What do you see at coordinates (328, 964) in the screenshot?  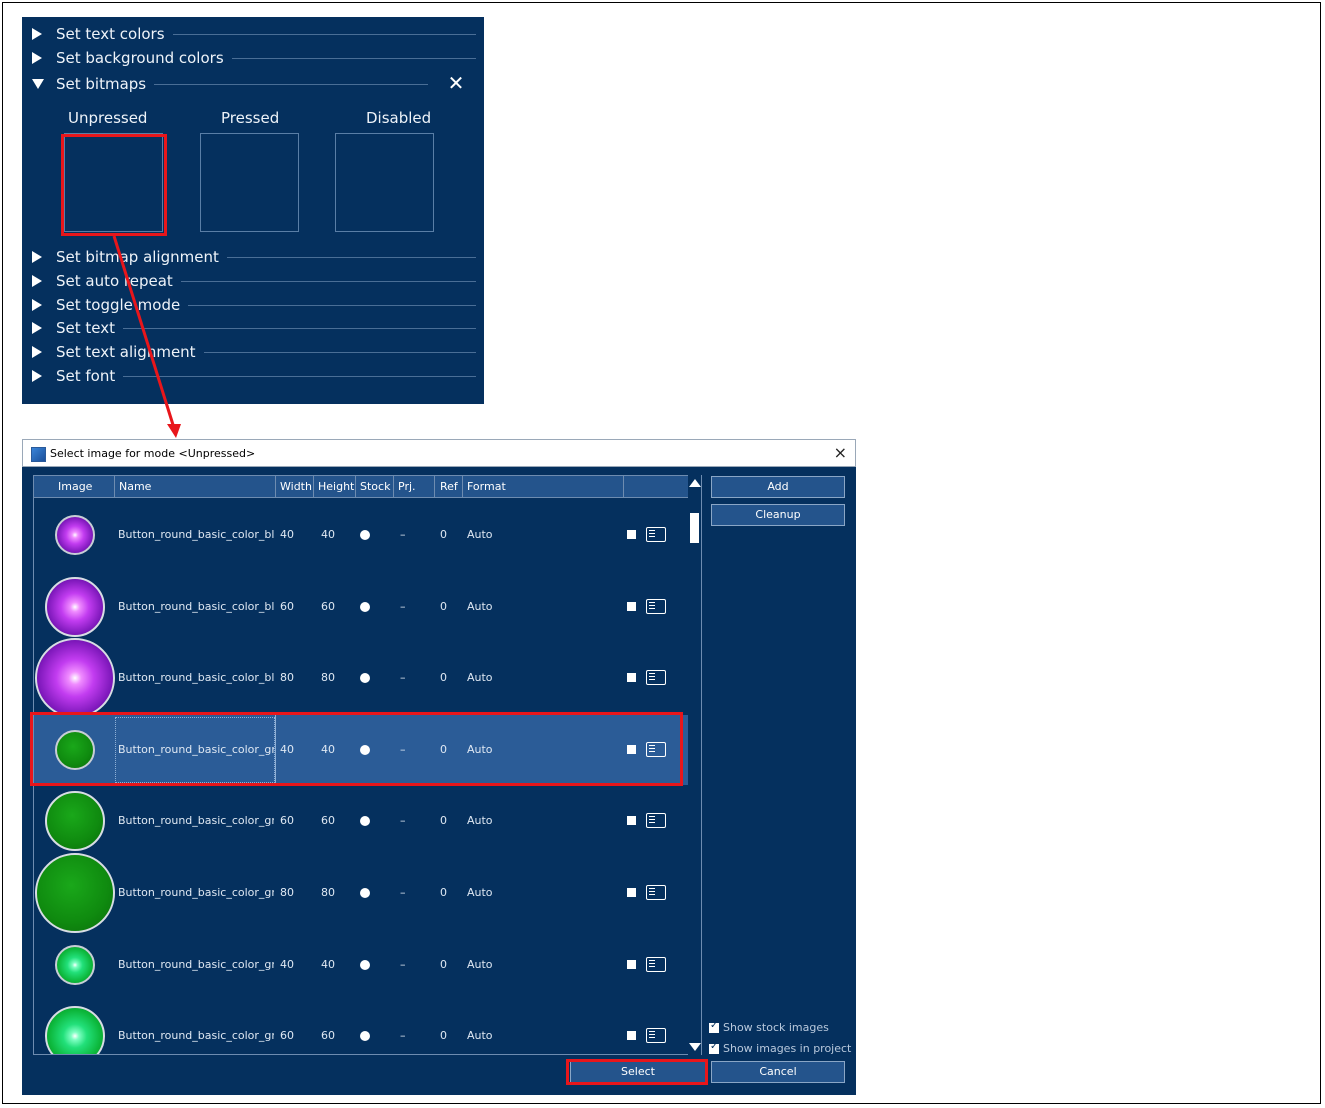 I see `height-cell: 40` at bounding box center [328, 964].